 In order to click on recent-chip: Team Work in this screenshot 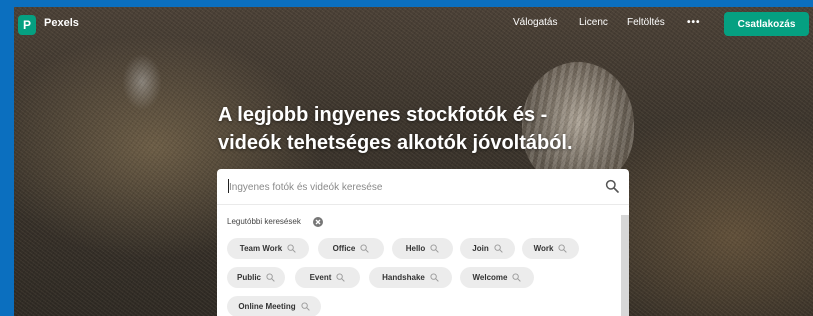, I will do `click(268, 248)`.